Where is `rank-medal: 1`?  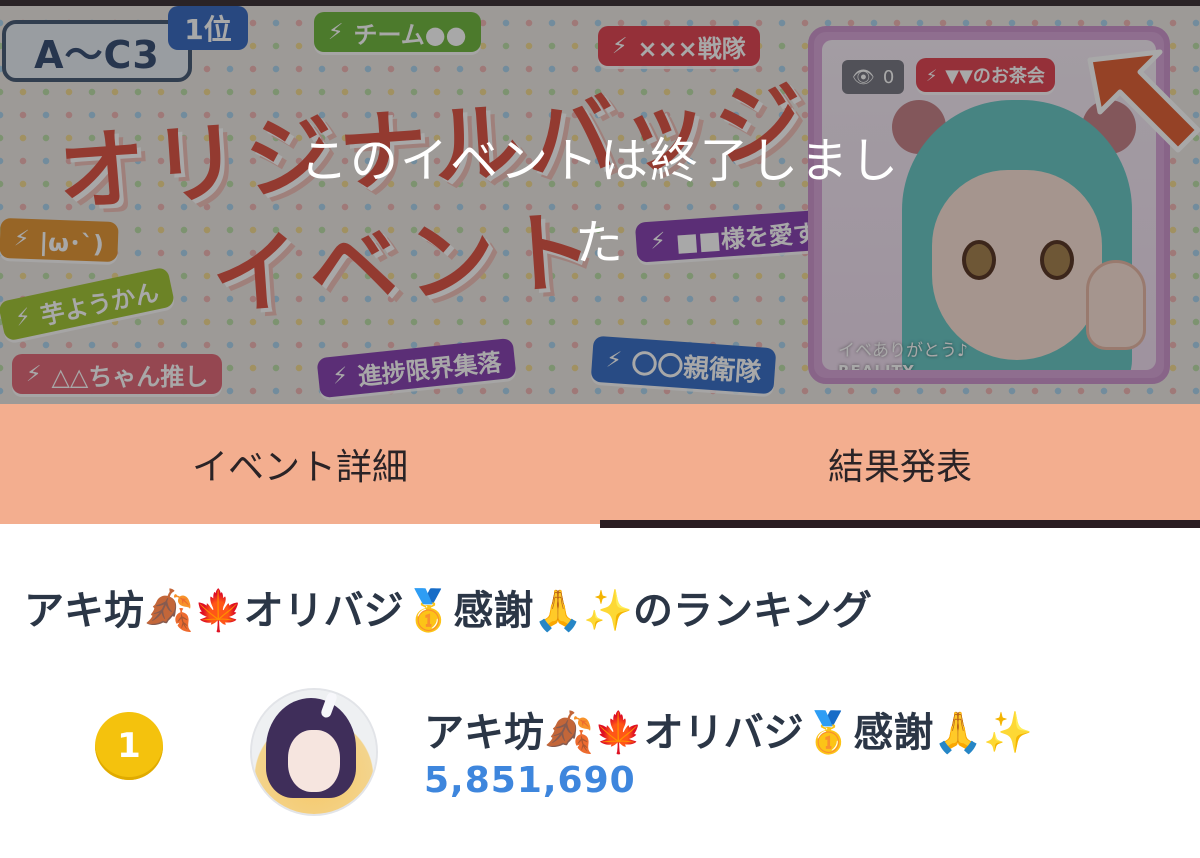
rank-medal: 1 is located at coordinates (129, 746).